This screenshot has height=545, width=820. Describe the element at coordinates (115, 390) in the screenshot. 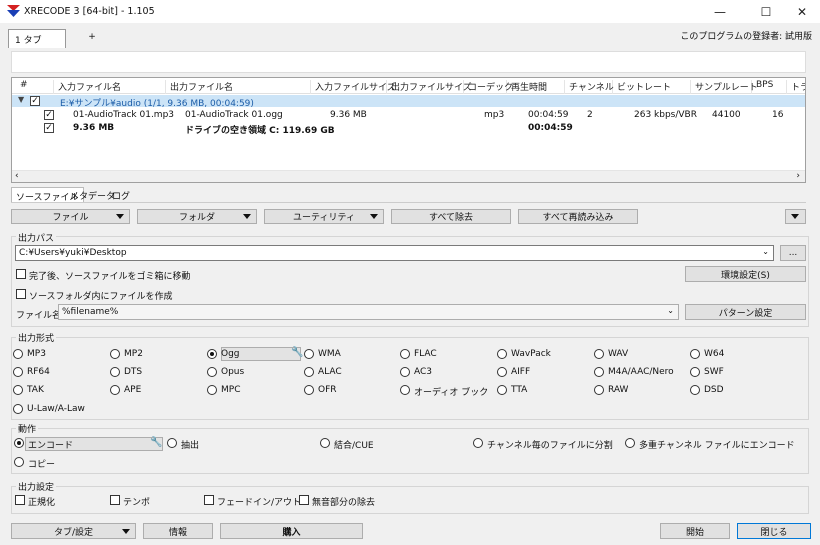

I see `format-radio-ape` at that location.